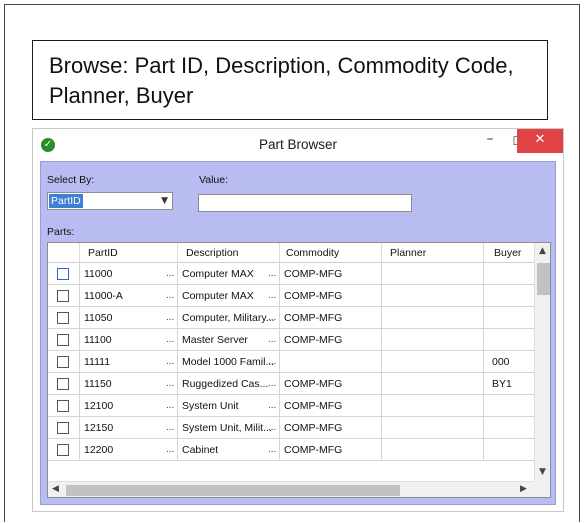 The image size is (584, 523). What do you see at coordinates (542, 363) in the screenshot?
I see `vertical-scrollbar: ▲ ▼` at bounding box center [542, 363].